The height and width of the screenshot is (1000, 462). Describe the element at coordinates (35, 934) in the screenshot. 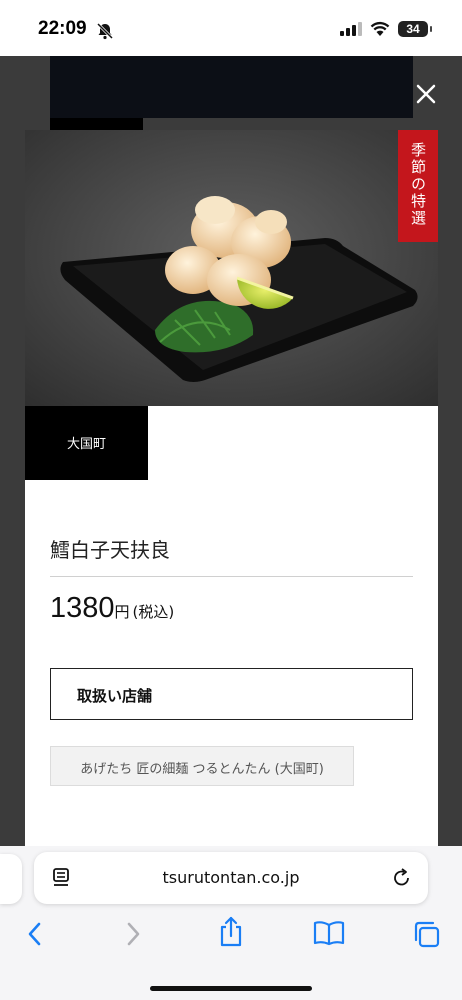

I see `back-icon` at that location.